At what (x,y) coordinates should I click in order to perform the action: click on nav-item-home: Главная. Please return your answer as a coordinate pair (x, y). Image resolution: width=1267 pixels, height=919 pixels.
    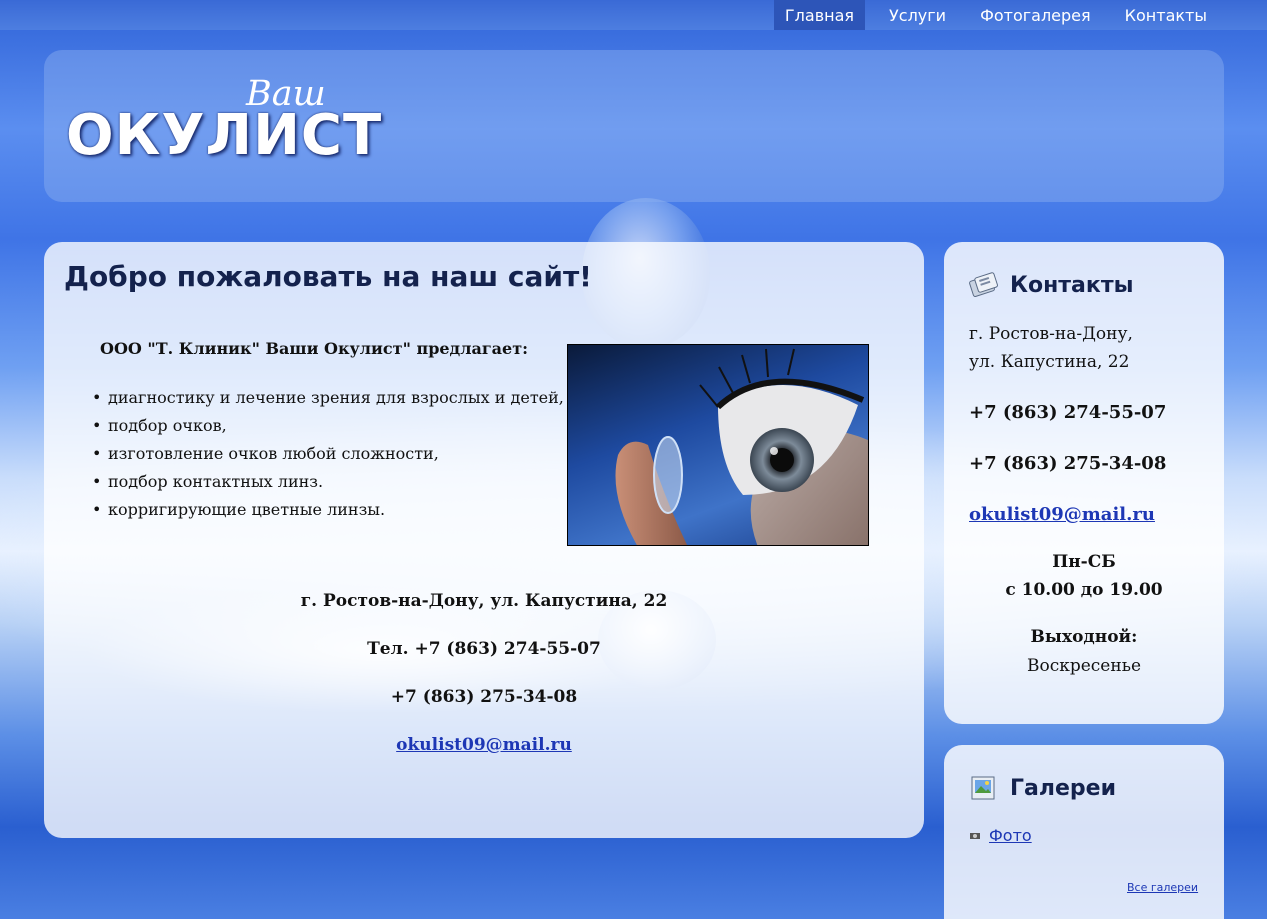
    Looking at the image, I should click on (819, 15).